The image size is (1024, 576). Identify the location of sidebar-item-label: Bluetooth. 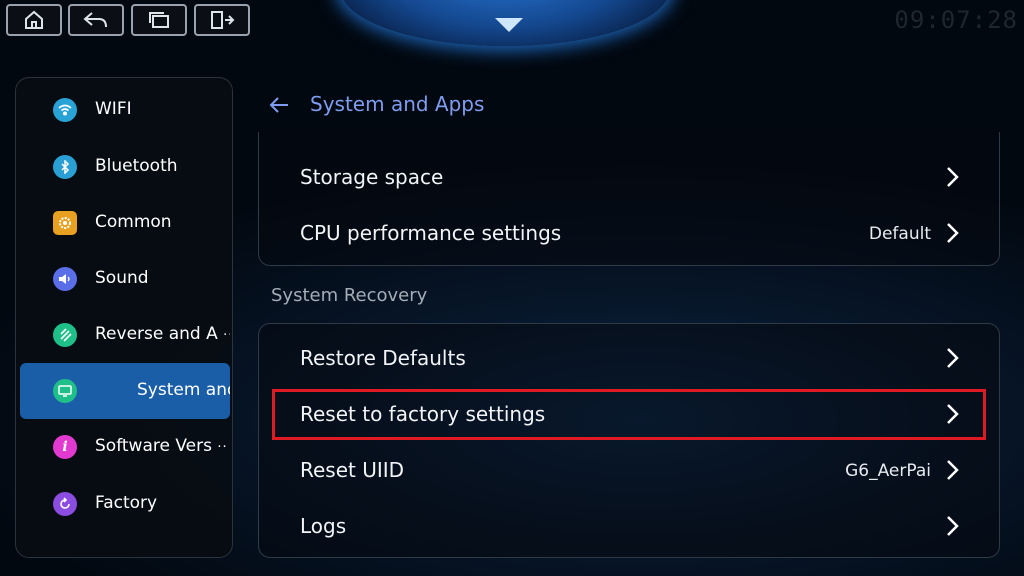
(136, 166).